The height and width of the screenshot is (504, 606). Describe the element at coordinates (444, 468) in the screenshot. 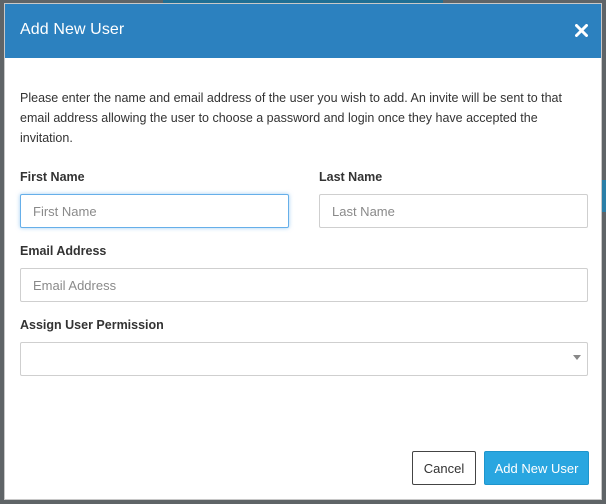

I see `cancel-button: Cancel` at that location.